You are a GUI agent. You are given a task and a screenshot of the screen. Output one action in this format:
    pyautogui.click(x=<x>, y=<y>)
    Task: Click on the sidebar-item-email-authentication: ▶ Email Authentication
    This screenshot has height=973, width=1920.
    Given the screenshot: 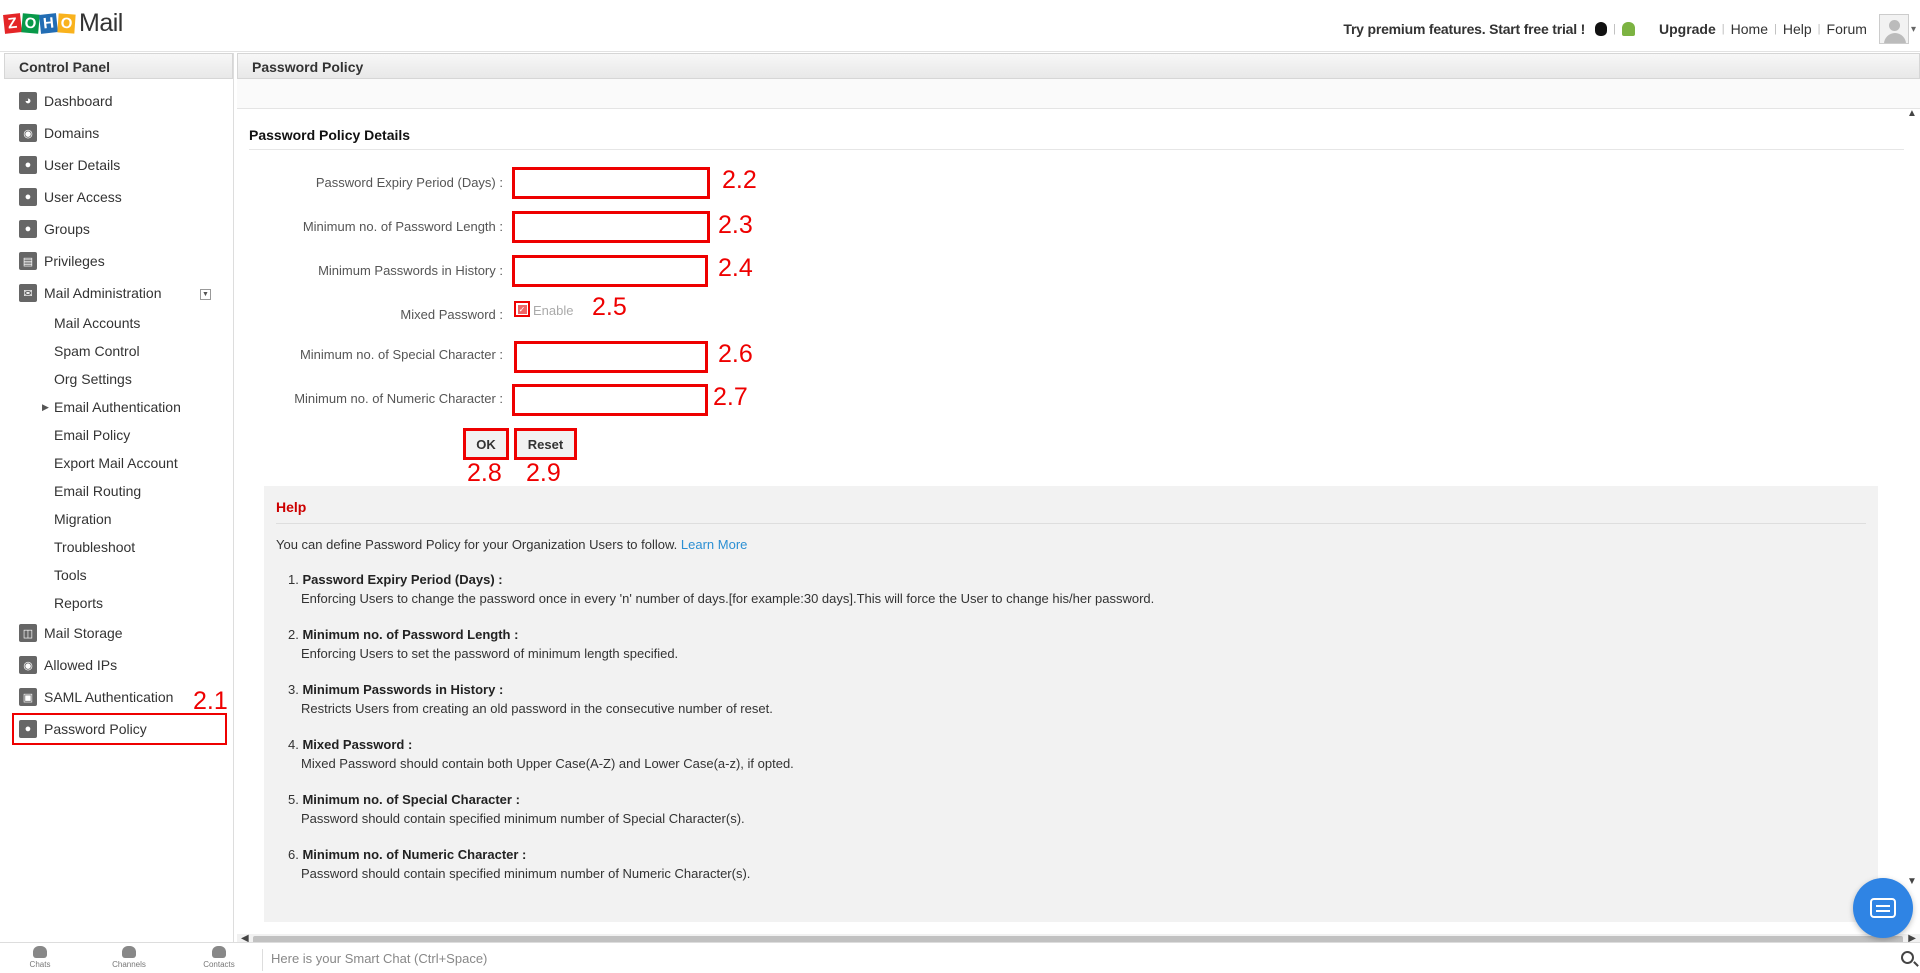 What is the action you would take?
    pyautogui.click(x=118, y=407)
    